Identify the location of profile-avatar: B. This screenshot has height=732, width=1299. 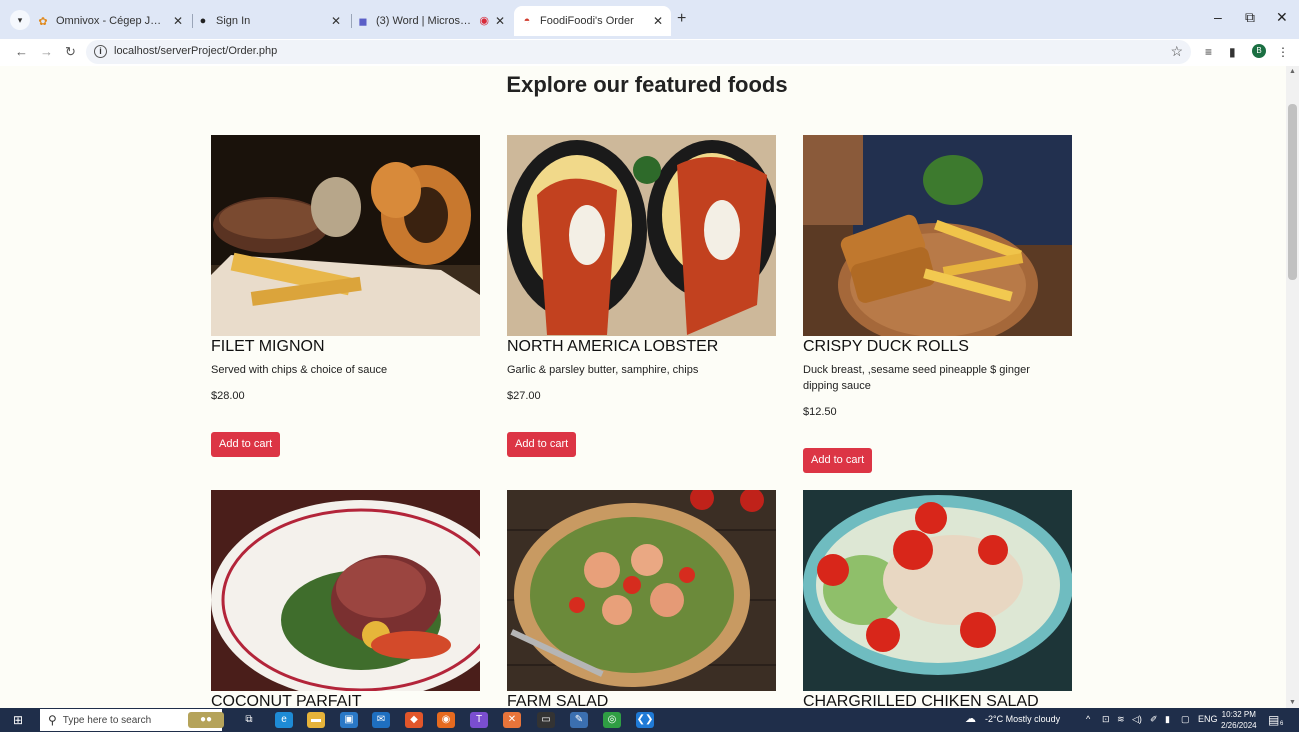
(1259, 51).